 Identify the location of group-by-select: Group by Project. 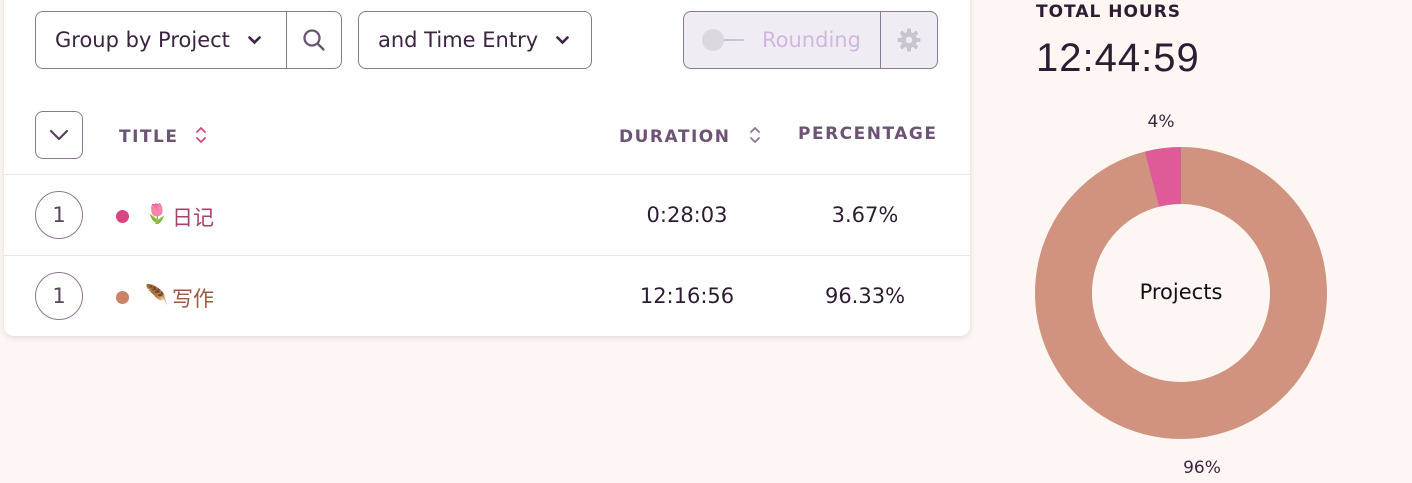
(161, 40).